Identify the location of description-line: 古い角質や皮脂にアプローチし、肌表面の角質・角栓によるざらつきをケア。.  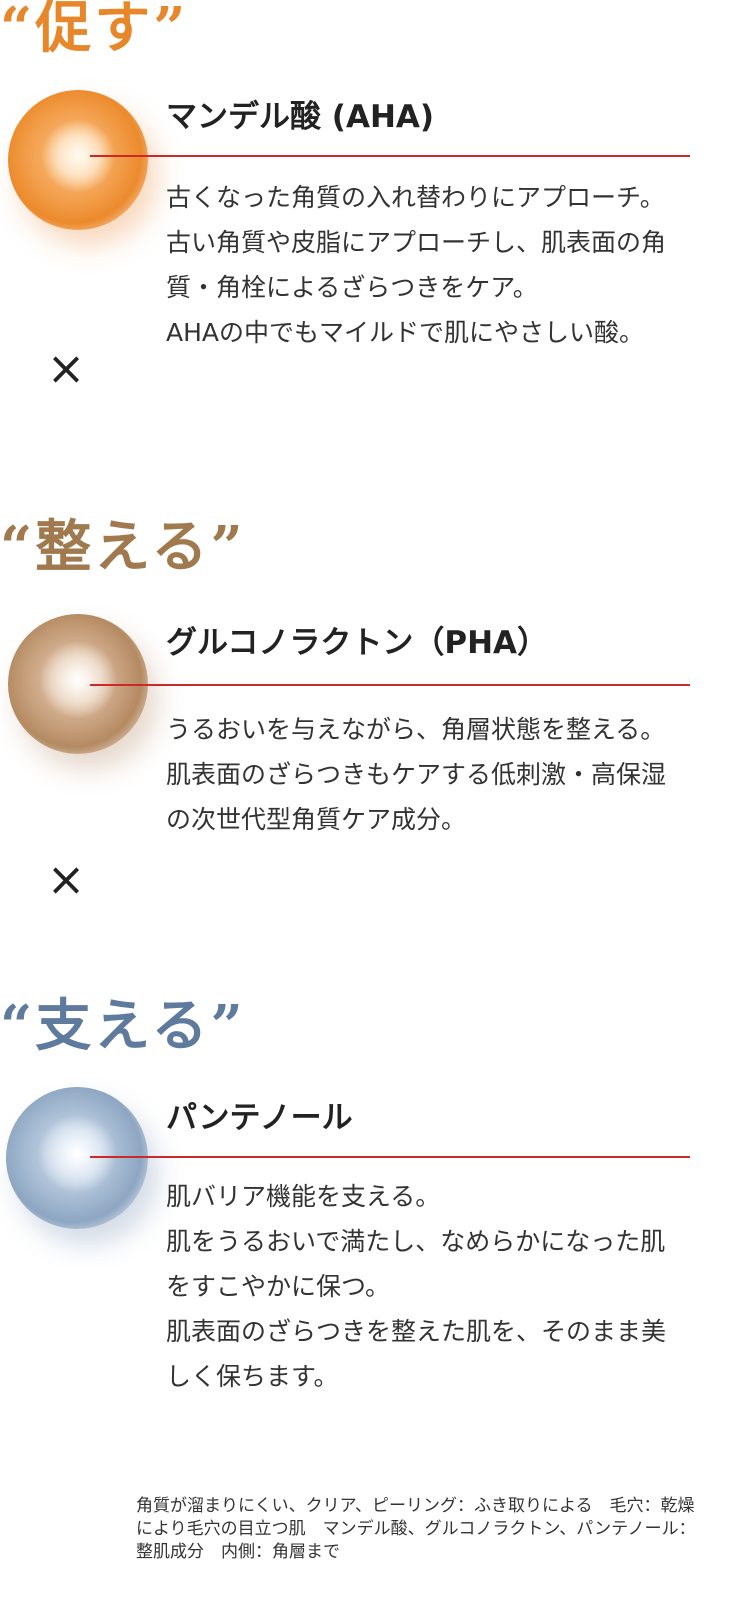
(416, 265).